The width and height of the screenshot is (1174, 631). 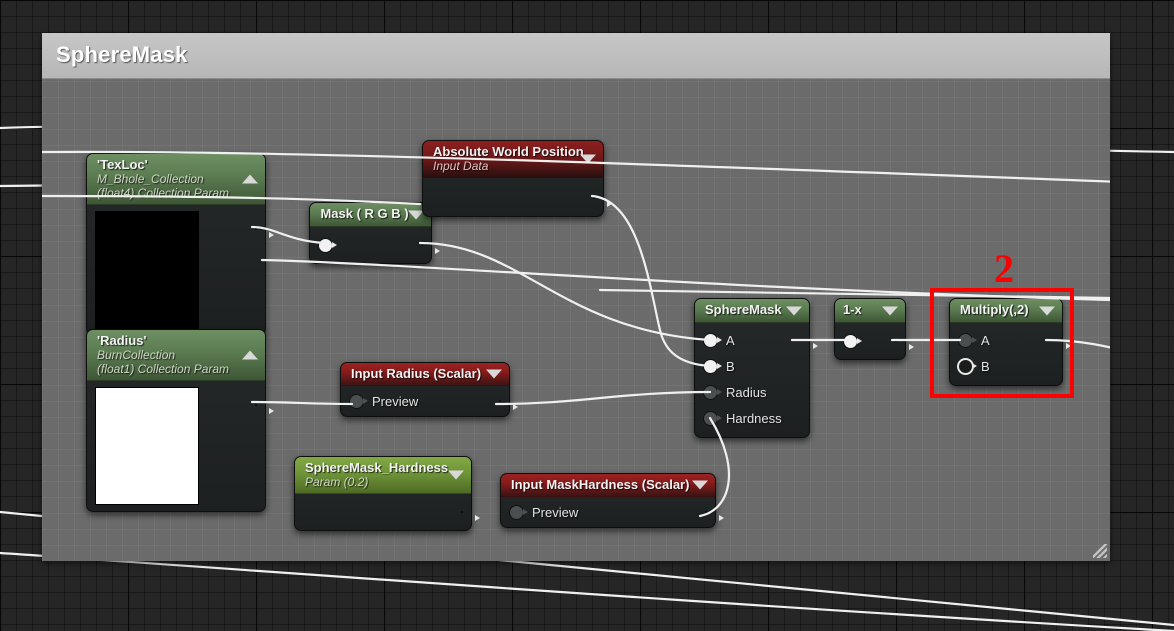 What do you see at coordinates (1100, 551) in the screenshot?
I see `resize-grip-icon` at bounding box center [1100, 551].